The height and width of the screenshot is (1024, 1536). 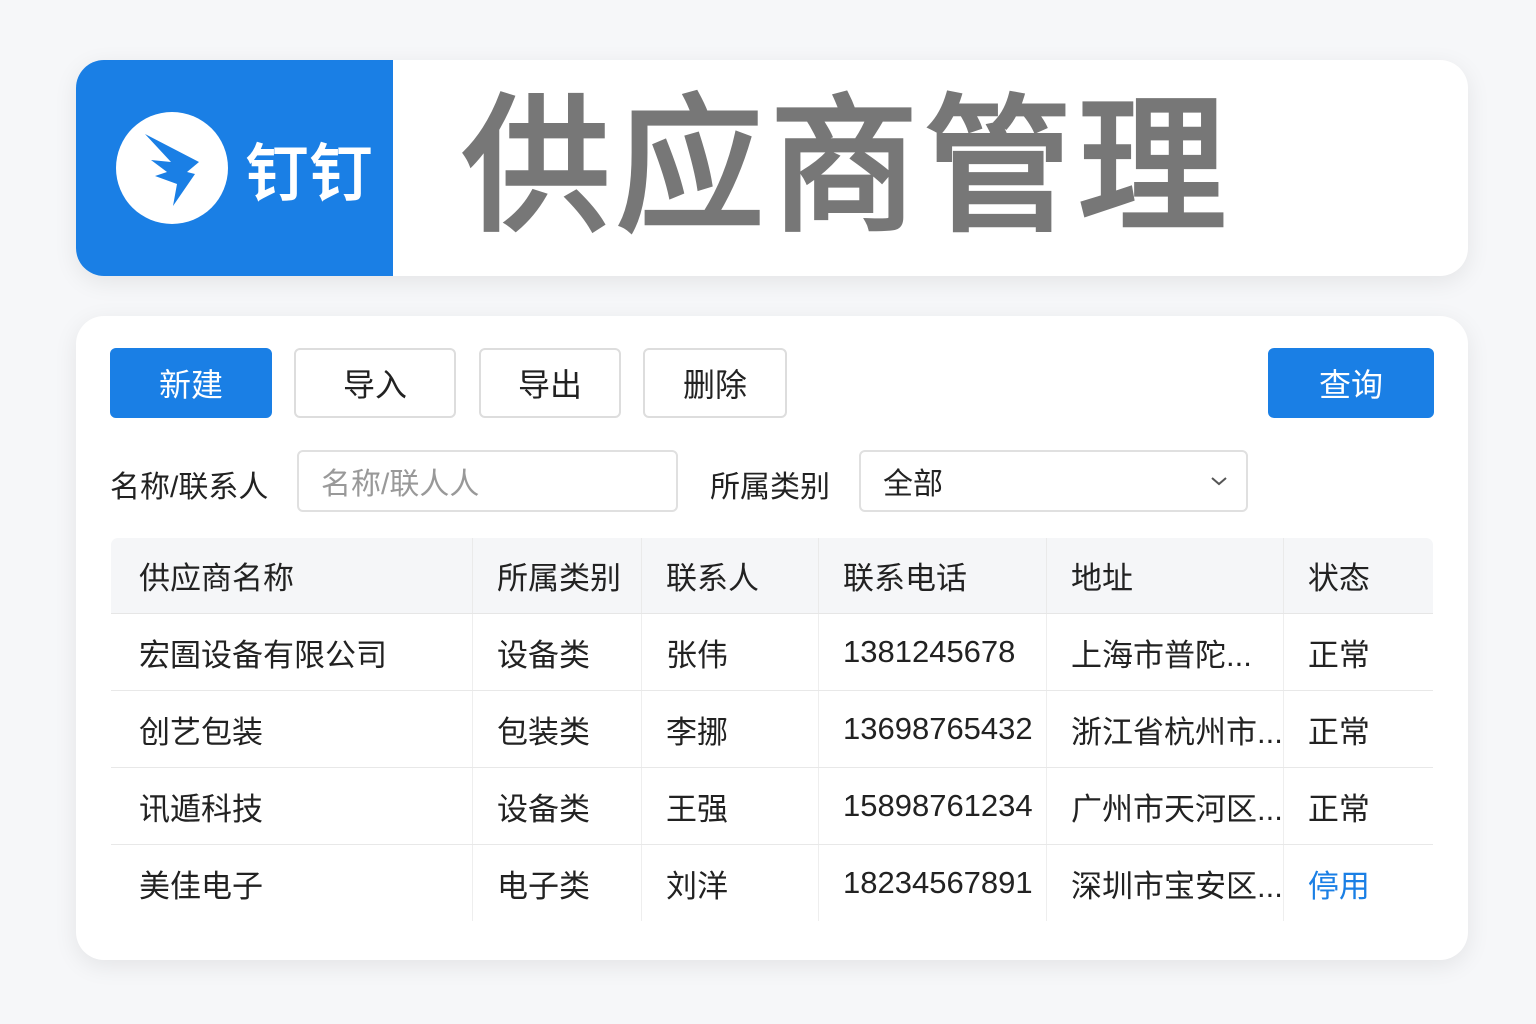 What do you see at coordinates (913, 484) in the screenshot?
I see `category-select-value: 全部` at bounding box center [913, 484].